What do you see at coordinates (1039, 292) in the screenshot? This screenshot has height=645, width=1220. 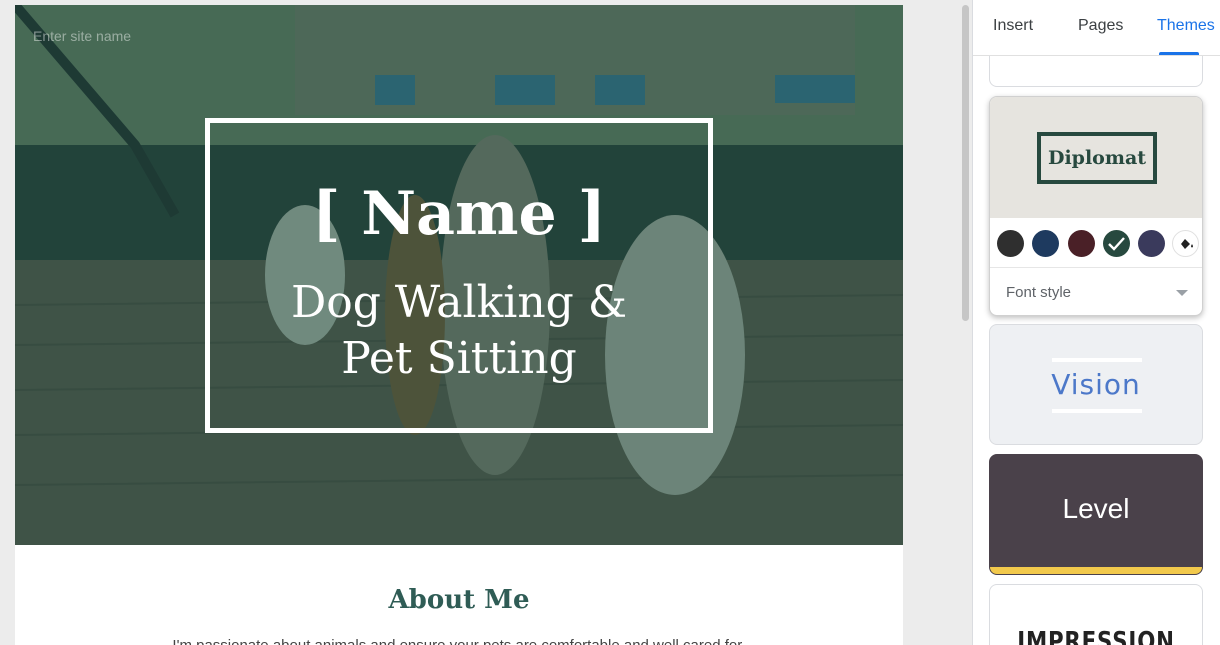 I see `font-style-label: Font style` at bounding box center [1039, 292].